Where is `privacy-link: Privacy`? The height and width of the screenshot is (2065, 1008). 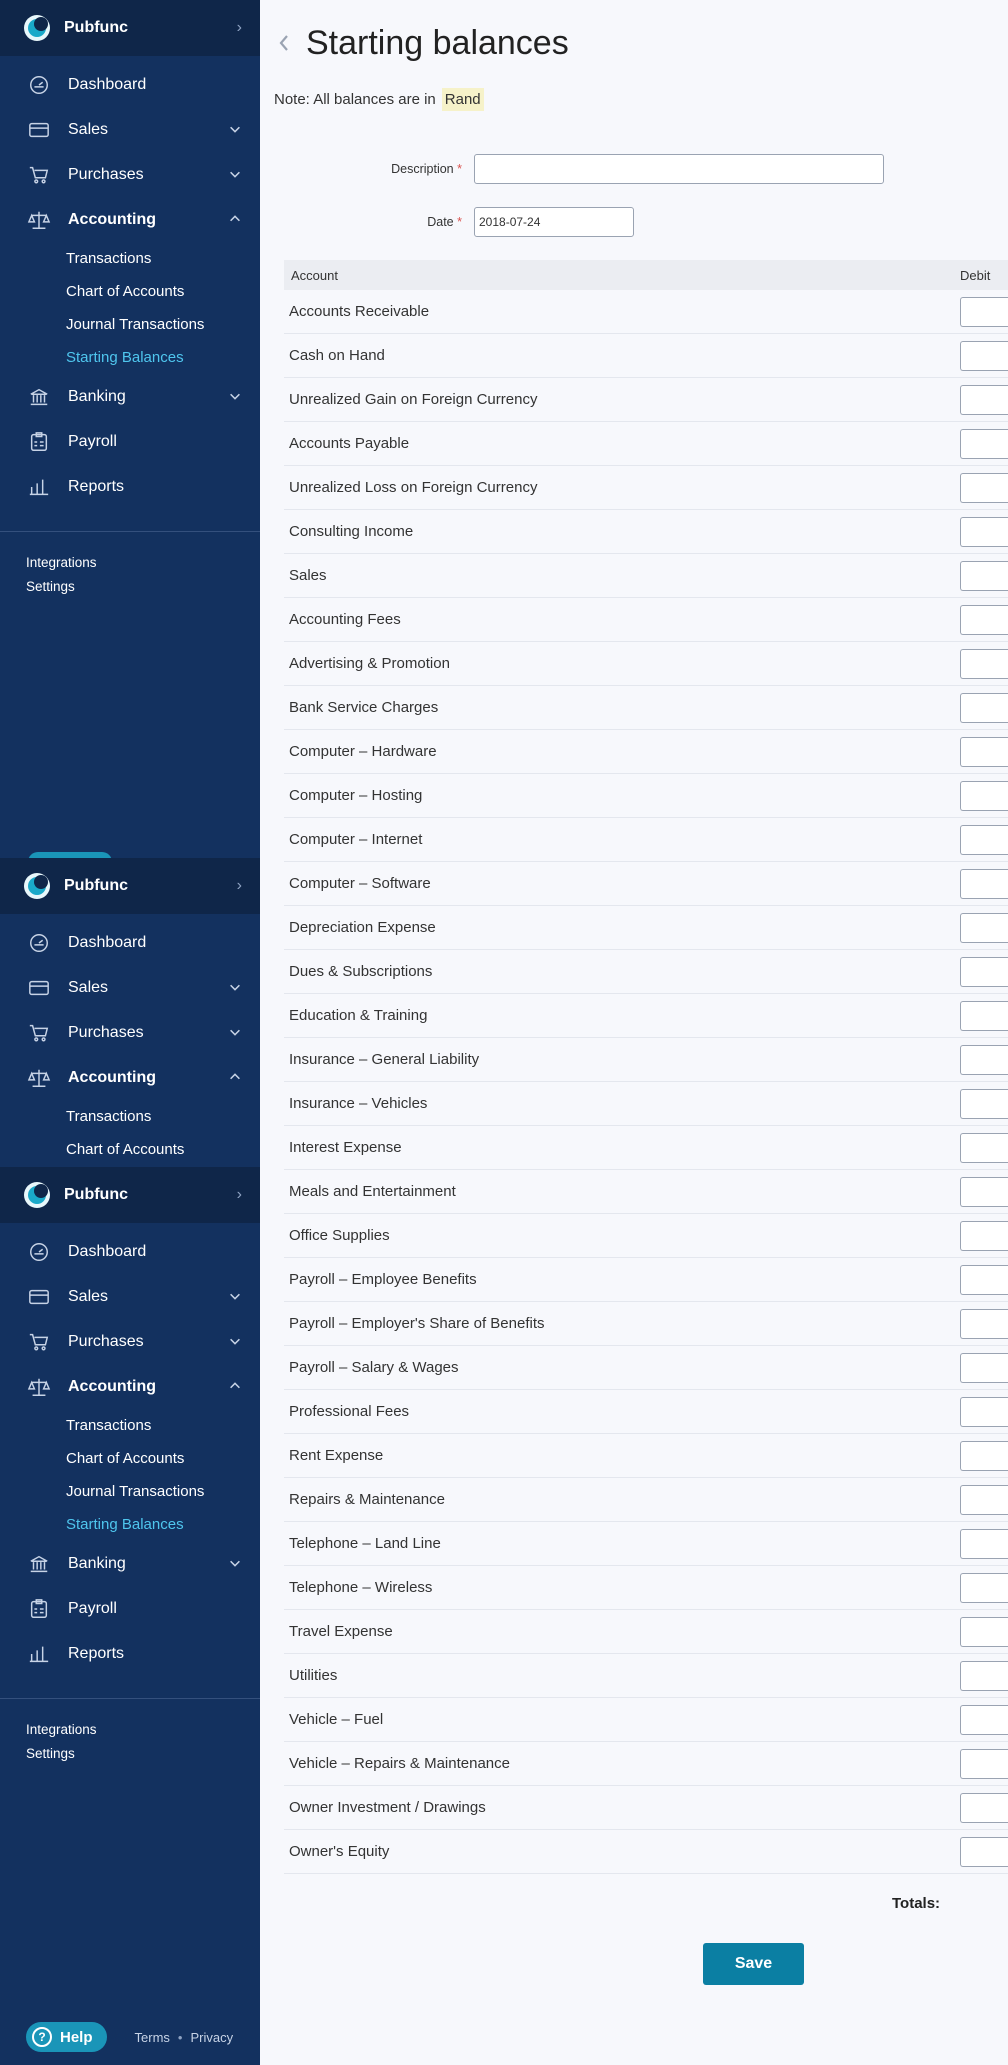
privacy-link: Privacy is located at coordinates (211, 2037).